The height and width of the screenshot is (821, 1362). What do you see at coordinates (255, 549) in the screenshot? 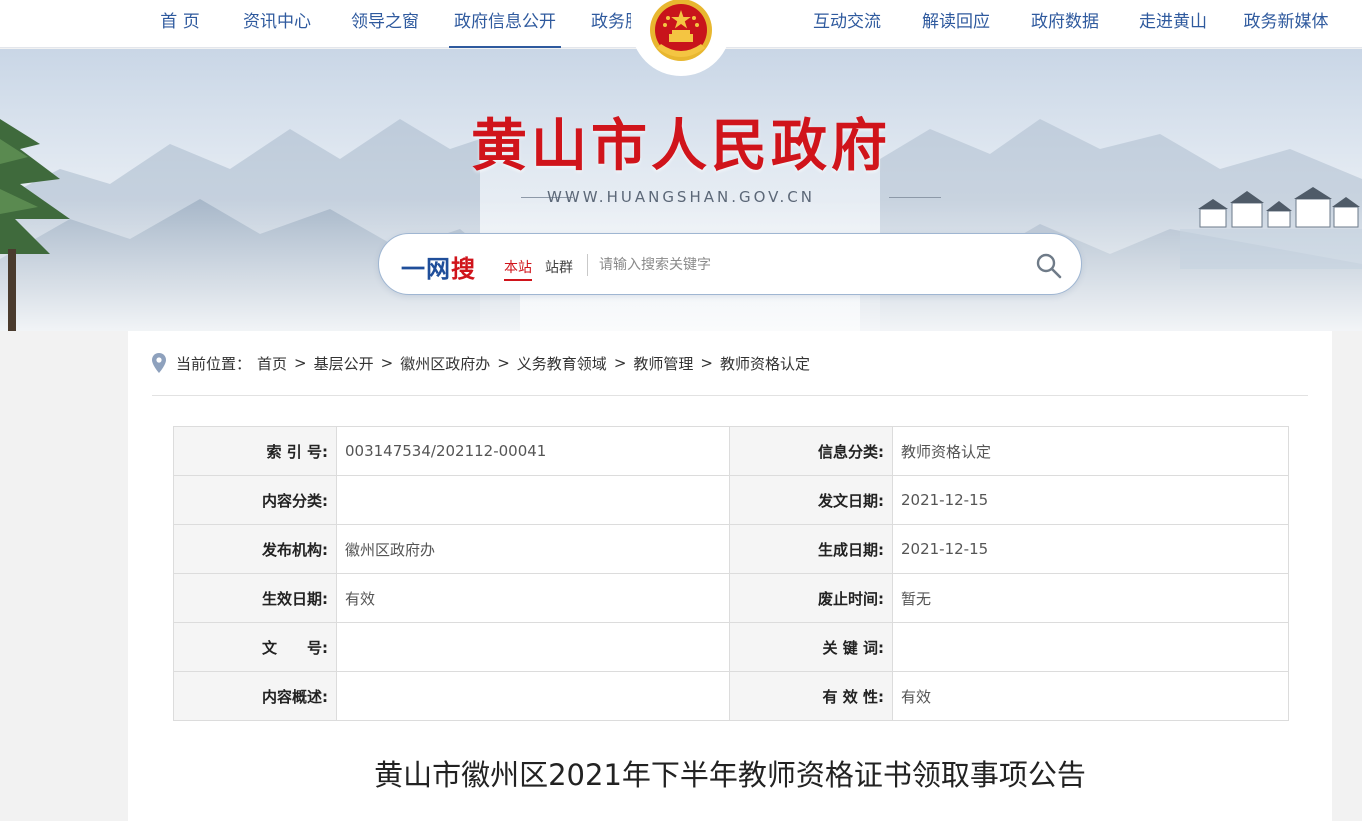
I see `meta-key: 发布机构:` at bounding box center [255, 549].